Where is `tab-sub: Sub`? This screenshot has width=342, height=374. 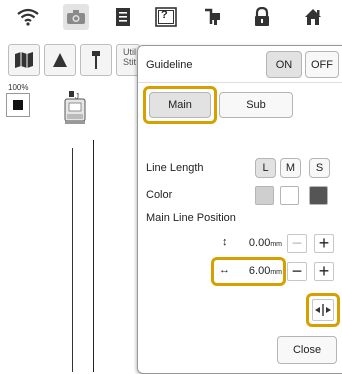
tab-sub: Sub is located at coordinates (256, 105).